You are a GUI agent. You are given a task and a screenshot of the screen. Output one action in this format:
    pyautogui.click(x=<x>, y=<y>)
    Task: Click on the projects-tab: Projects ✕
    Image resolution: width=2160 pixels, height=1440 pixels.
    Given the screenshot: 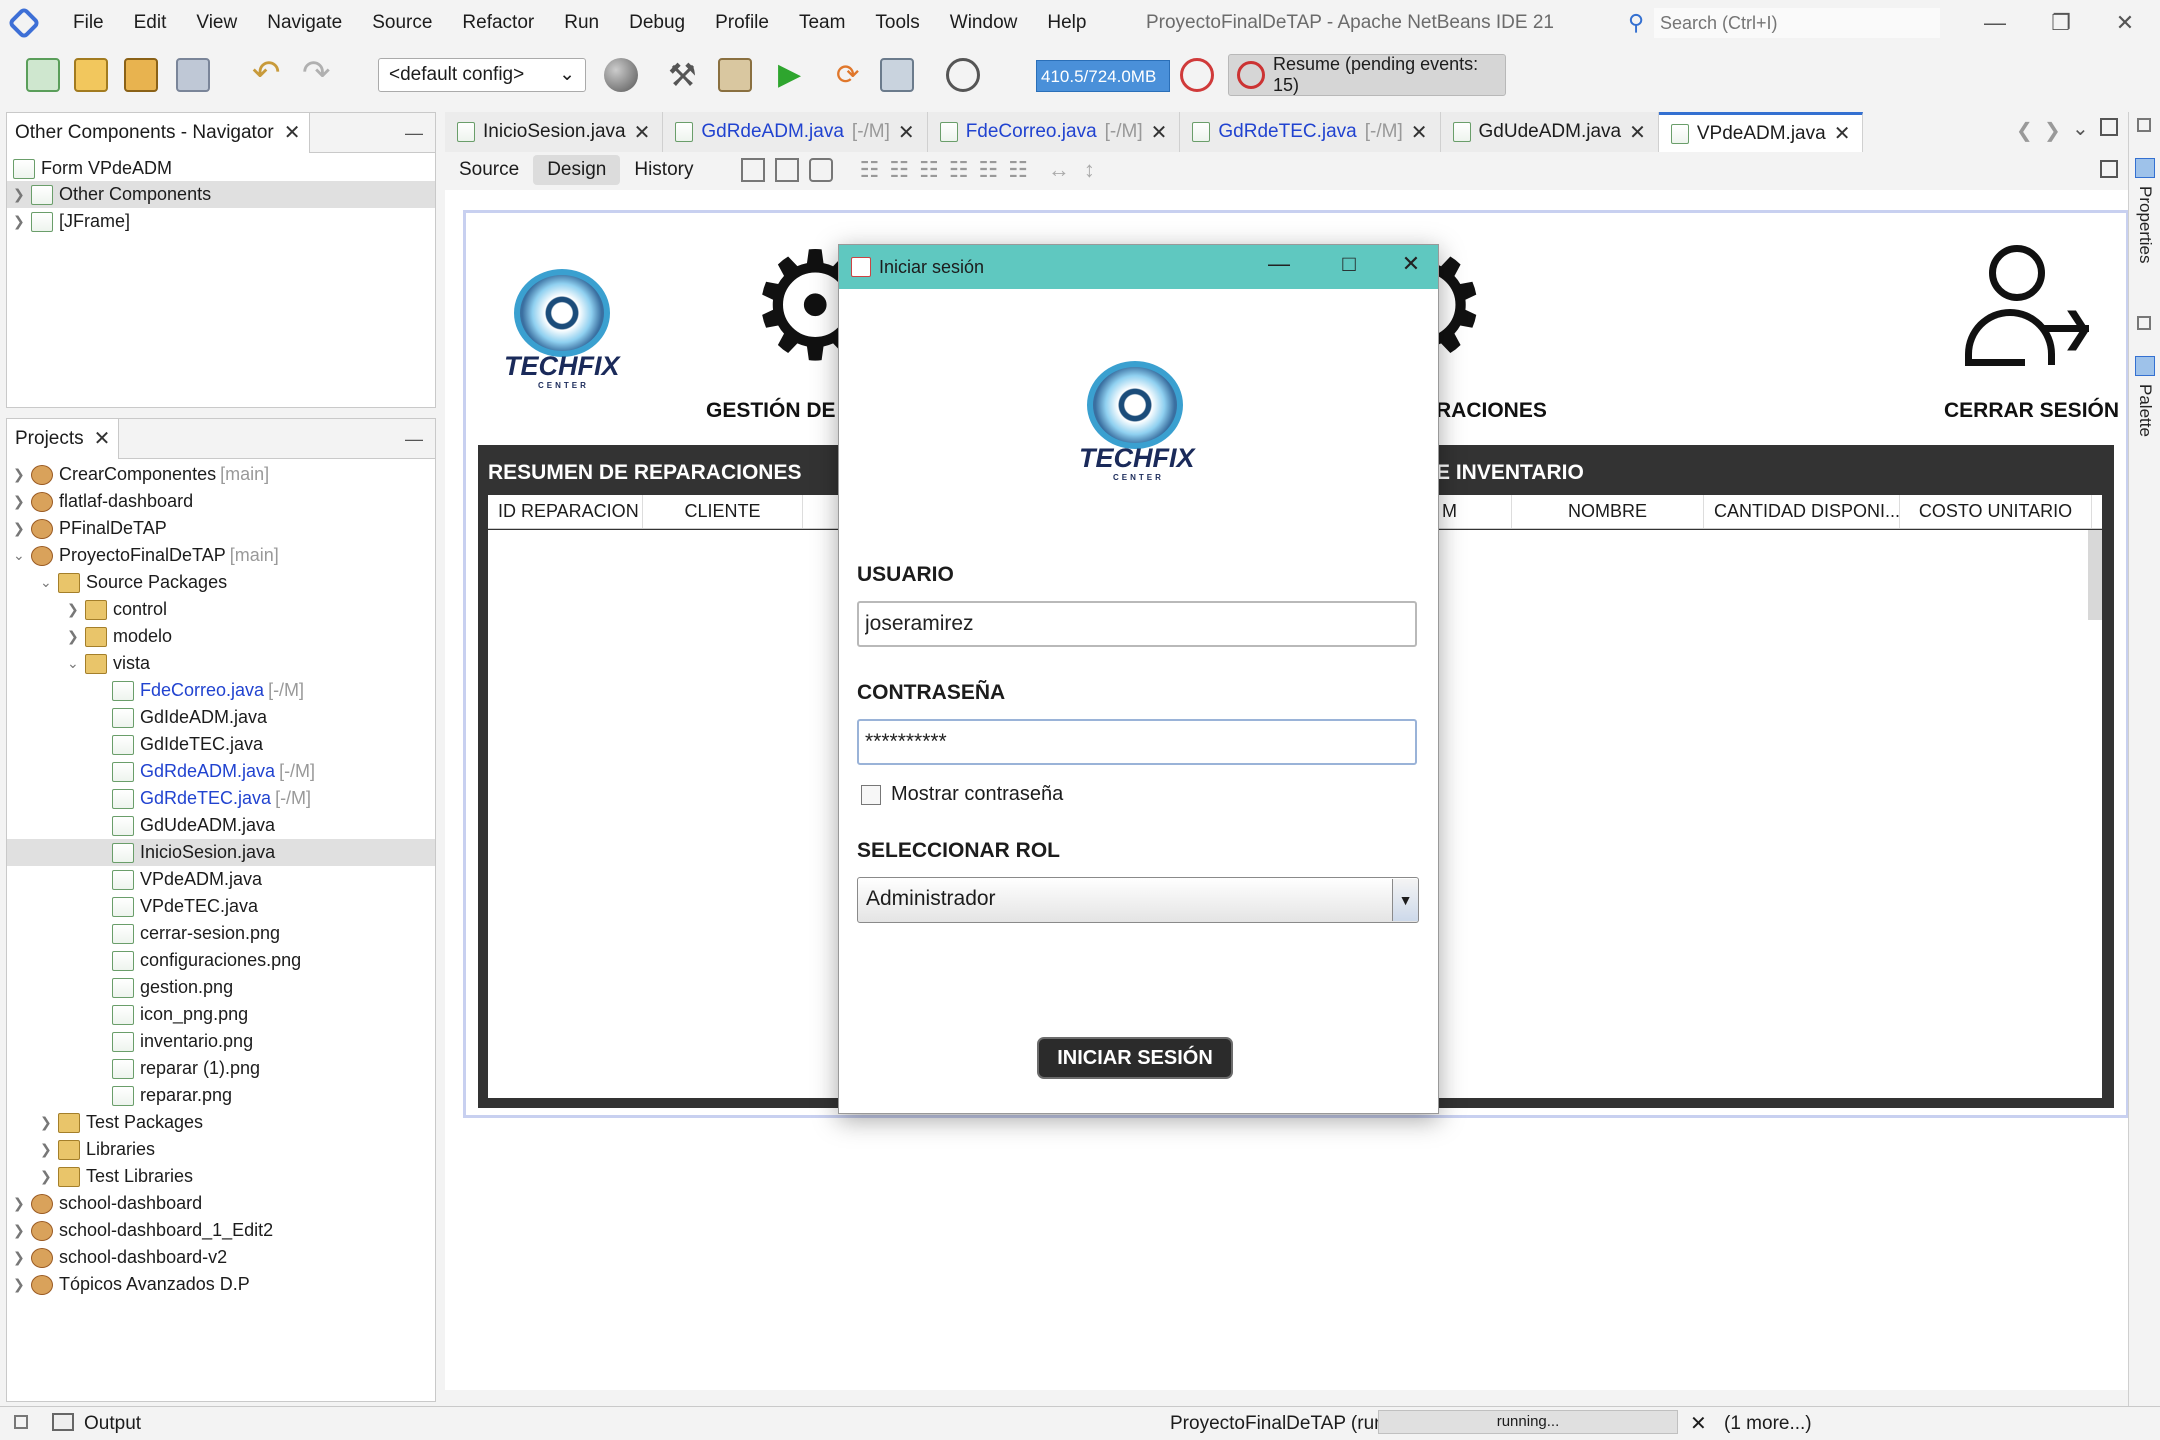 What is the action you would take?
    pyautogui.click(x=63, y=438)
    